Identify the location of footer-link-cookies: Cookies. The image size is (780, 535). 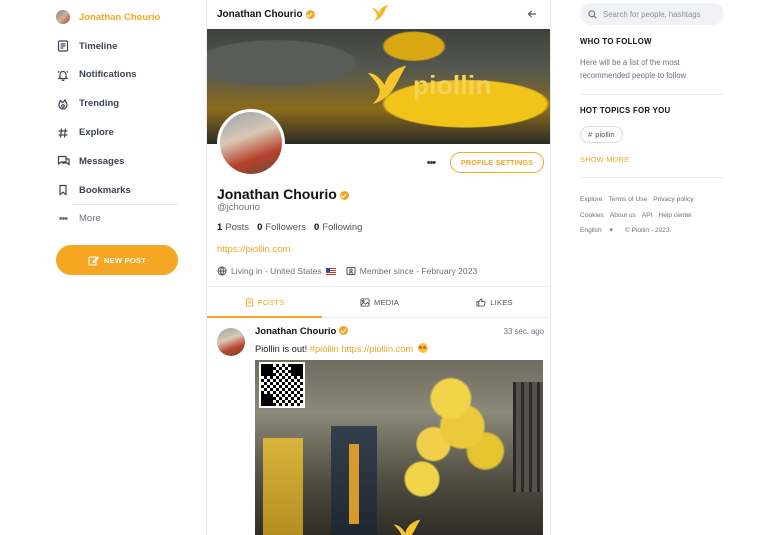
(592, 215).